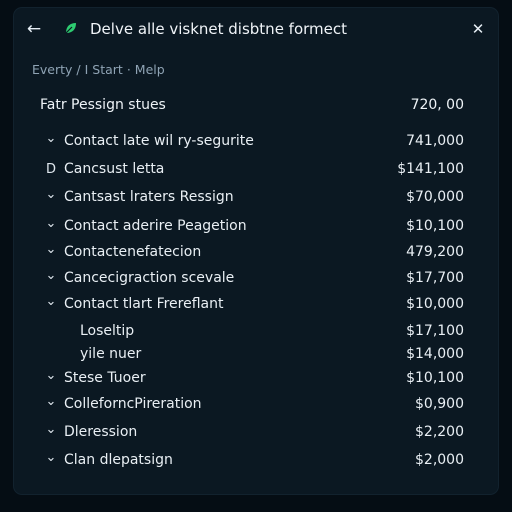 Image resolution: width=512 pixels, height=512 pixels. What do you see at coordinates (103, 105) in the screenshot?
I see `list-header-label: Fatr Pessign stues` at bounding box center [103, 105].